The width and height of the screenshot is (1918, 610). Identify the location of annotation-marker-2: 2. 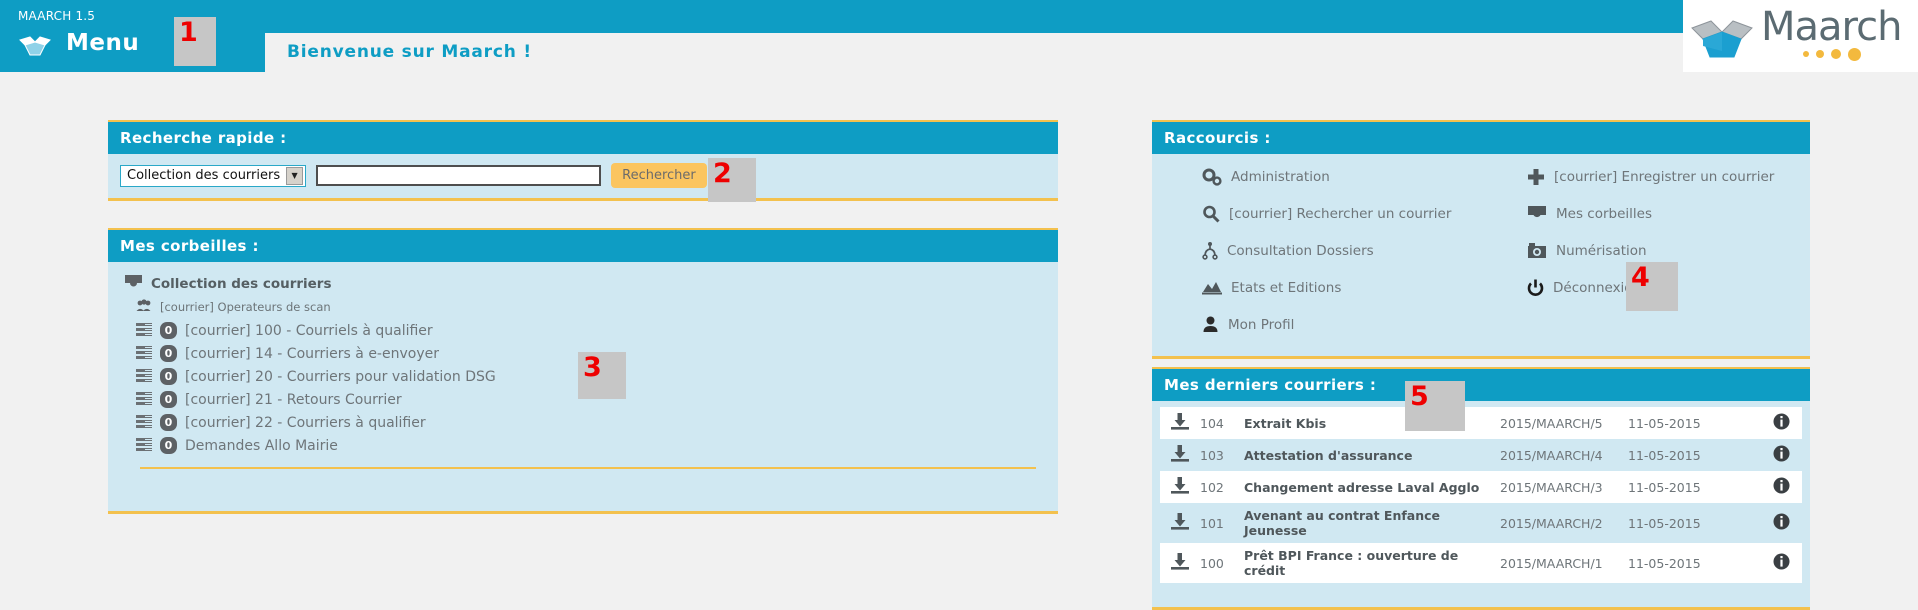
(732, 180).